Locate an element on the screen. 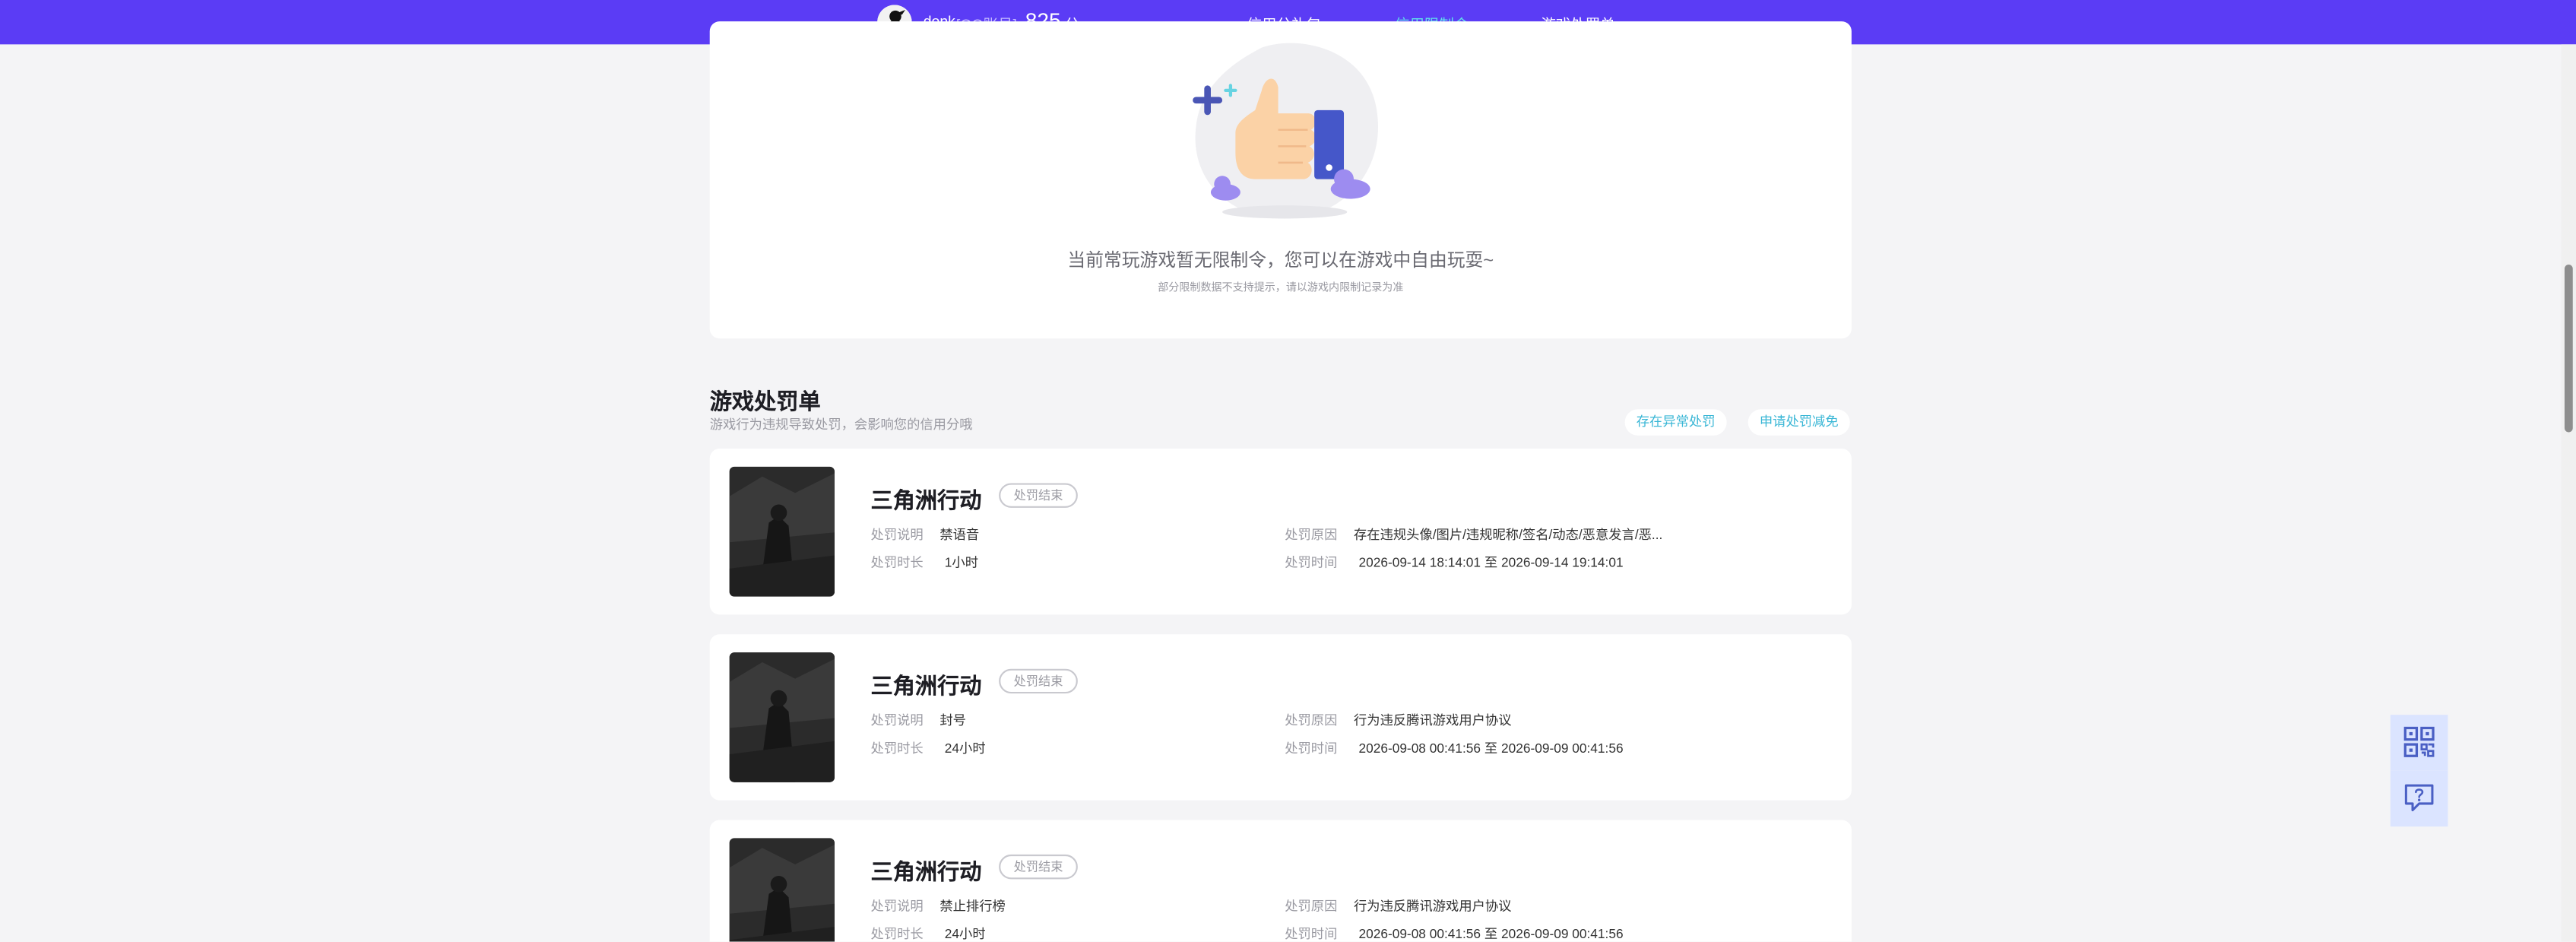 Image resolution: width=2576 pixels, height=942 pixels. end-time: 2026-09-14 19:14:01 is located at coordinates (1562, 563).